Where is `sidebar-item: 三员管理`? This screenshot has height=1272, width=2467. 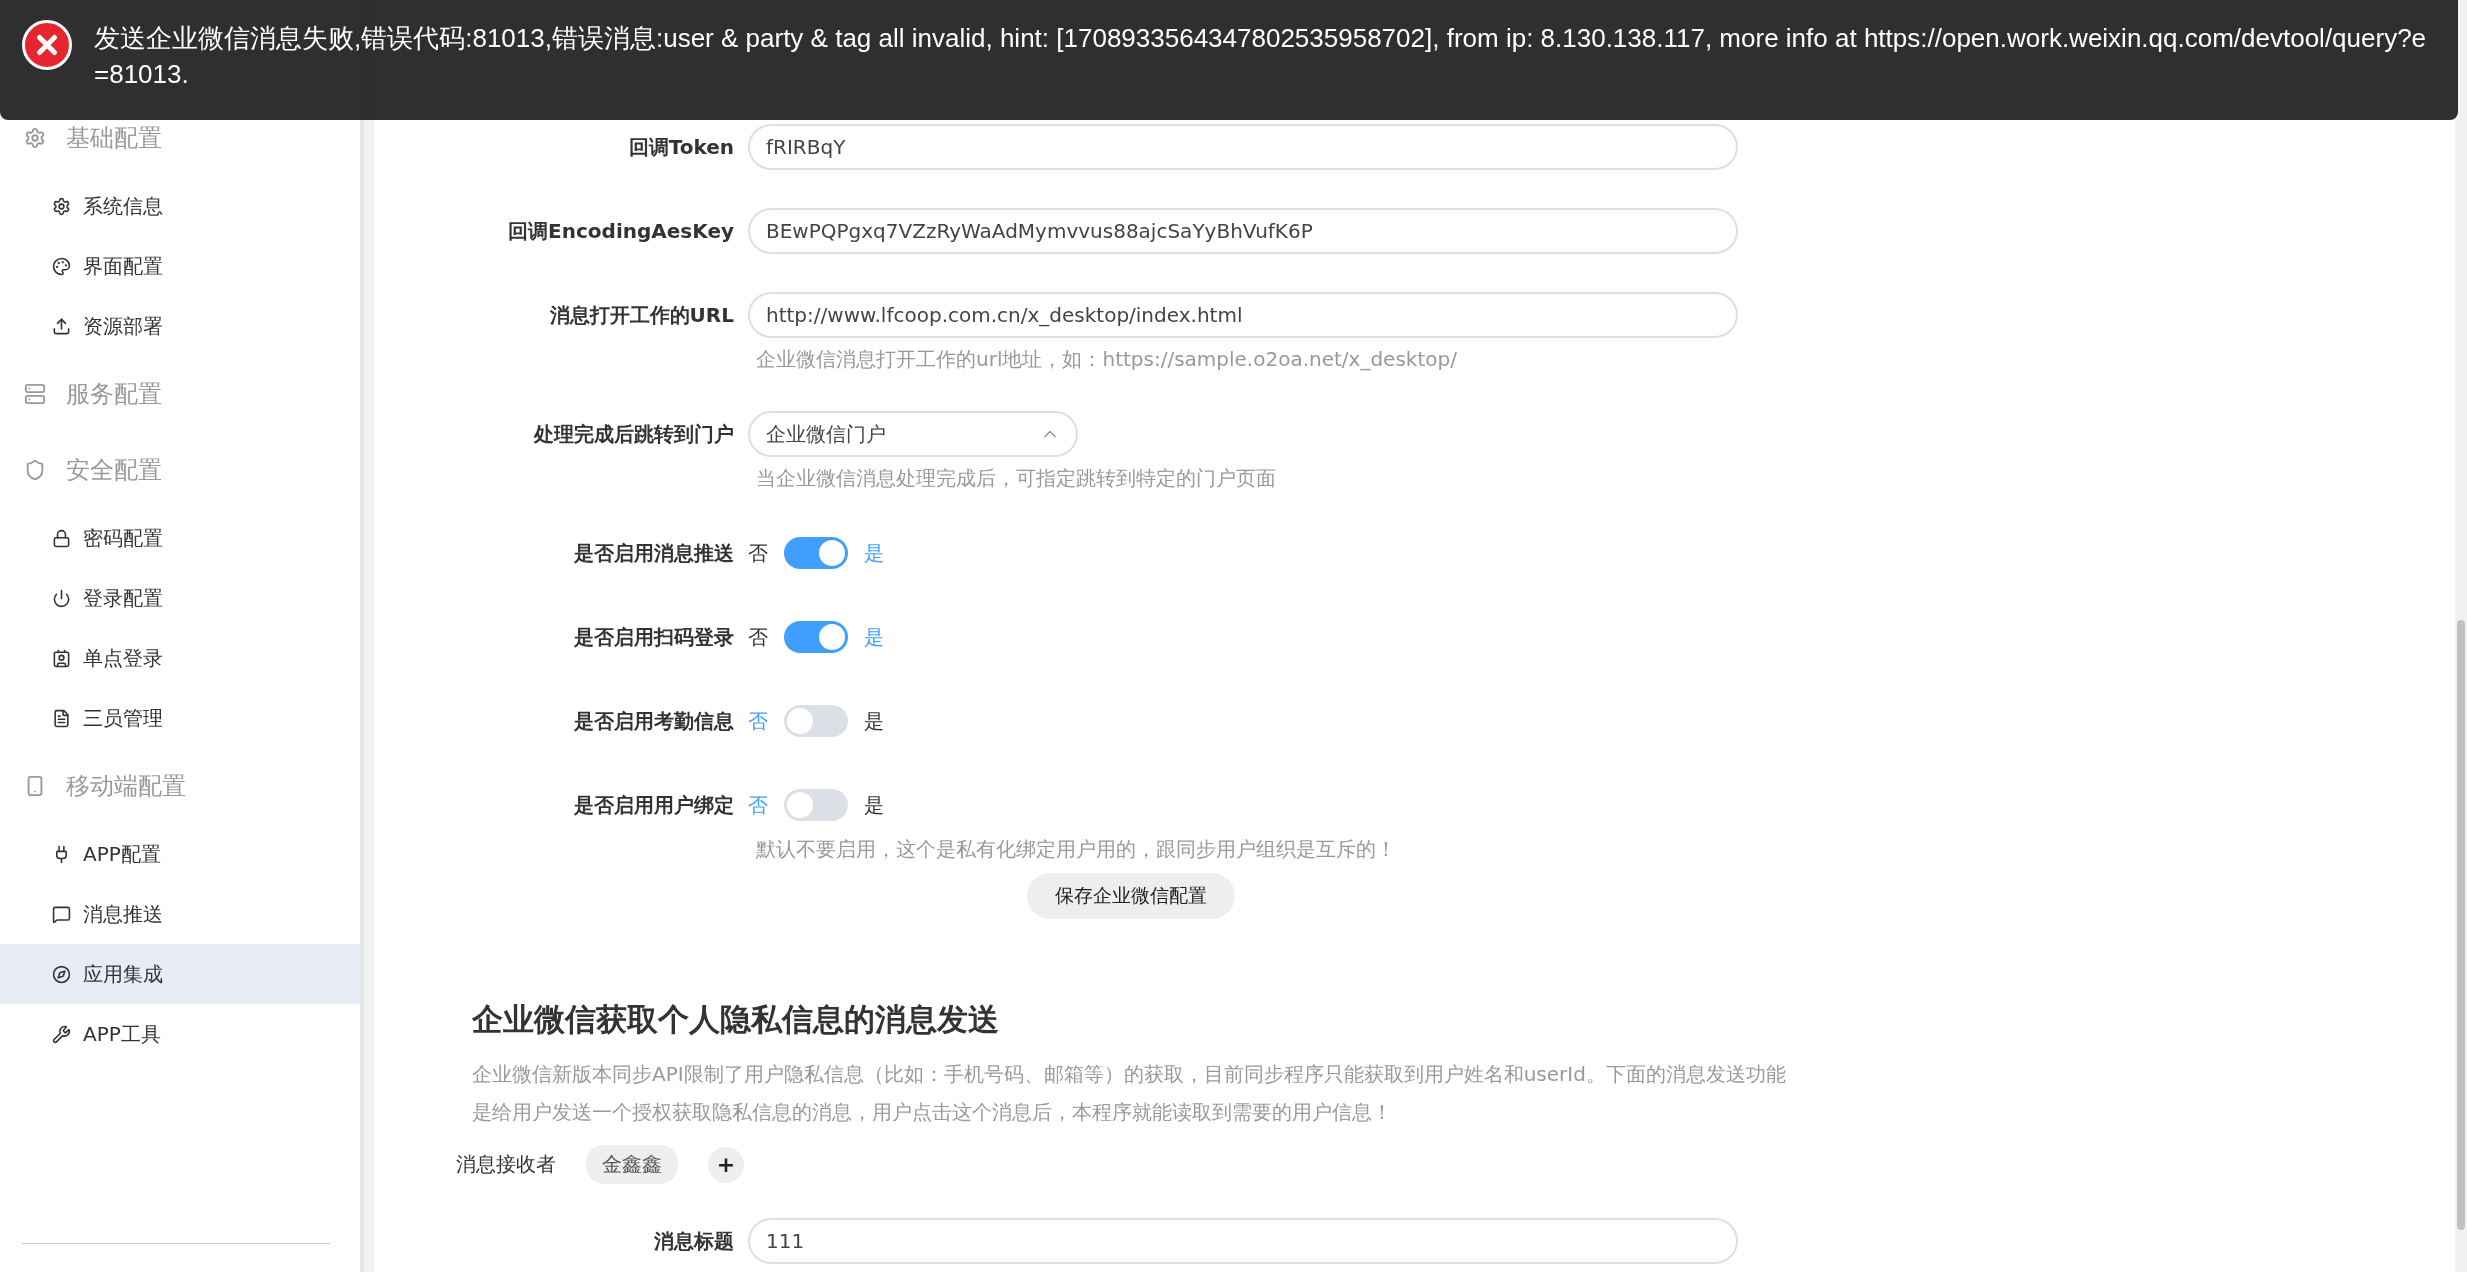
sidebar-item: 三员管理 is located at coordinates (180, 718).